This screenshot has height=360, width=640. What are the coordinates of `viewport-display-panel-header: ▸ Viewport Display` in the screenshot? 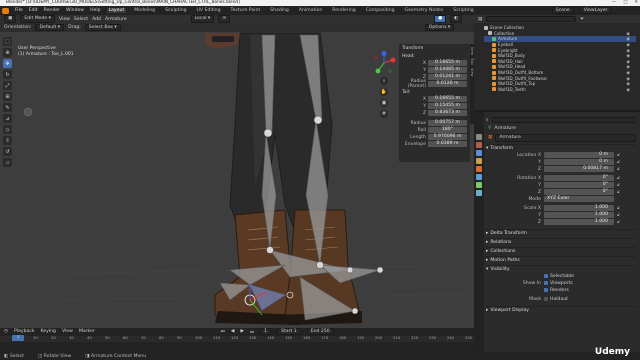 It's located at (561, 309).